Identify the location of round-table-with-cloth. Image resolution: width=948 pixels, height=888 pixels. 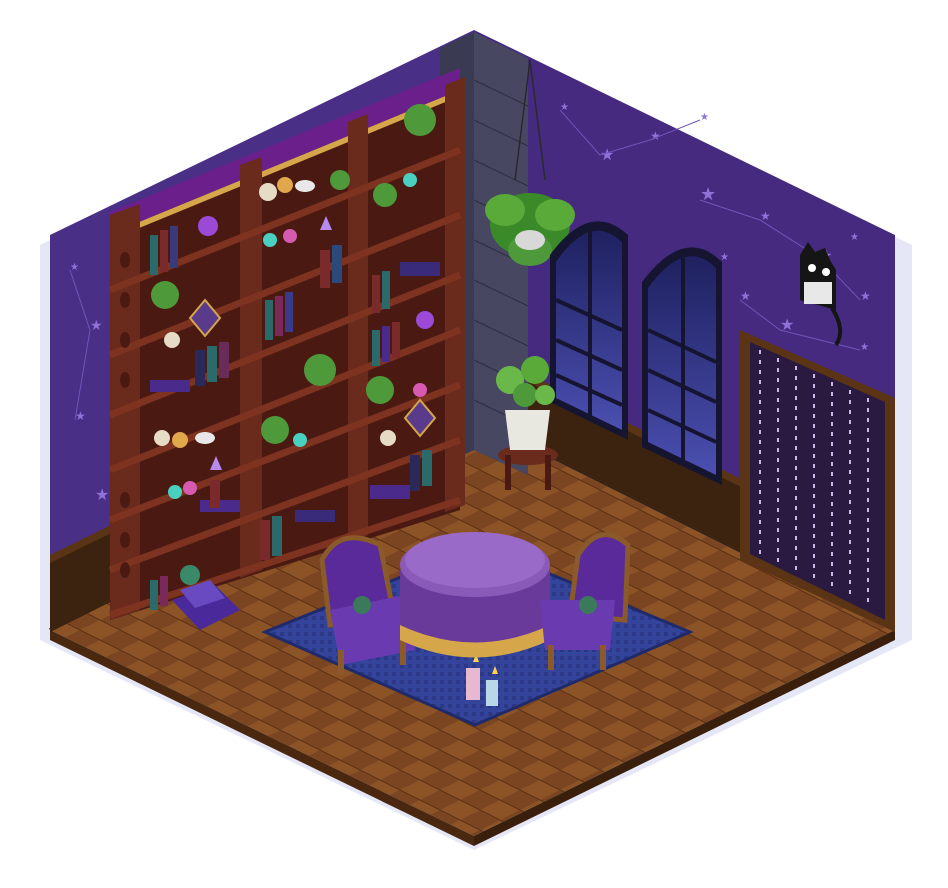
(475, 595).